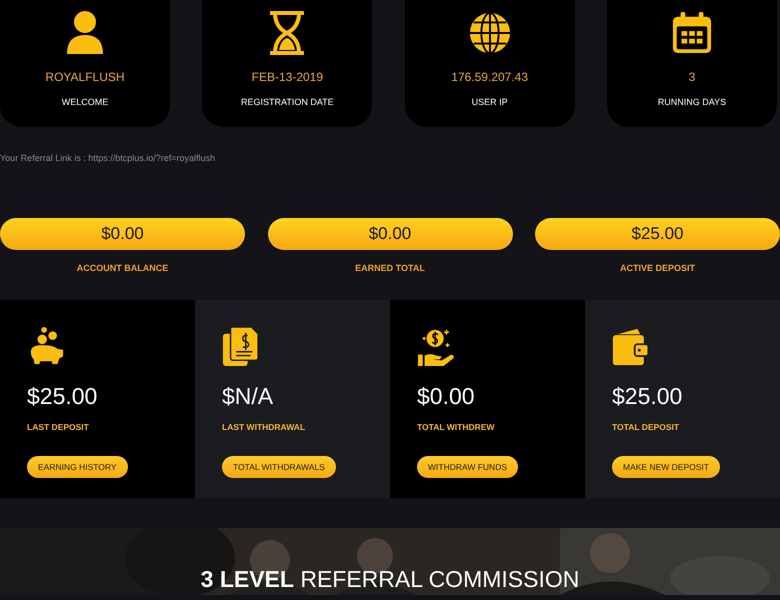  Describe the element at coordinates (390, 579) in the screenshot. I see `section-title: 3 LEVEL REFERRAL COMMISSION` at that location.